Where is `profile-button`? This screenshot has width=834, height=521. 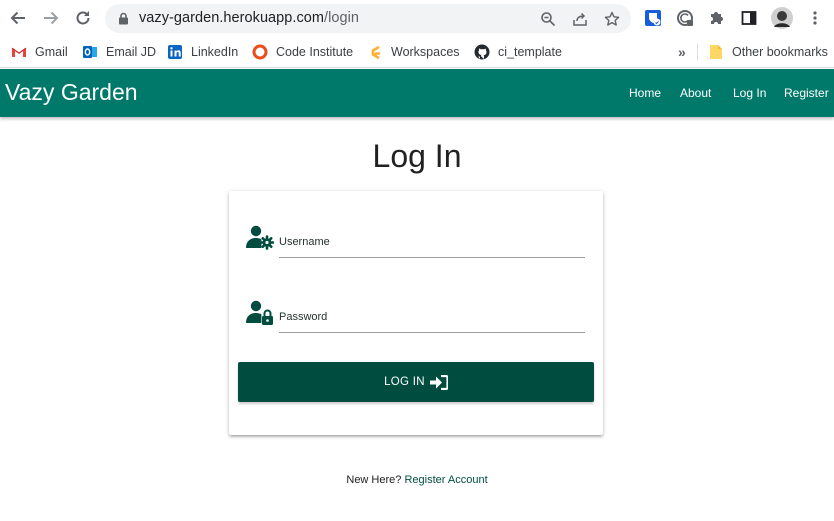 profile-button is located at coordinates (782, 18).